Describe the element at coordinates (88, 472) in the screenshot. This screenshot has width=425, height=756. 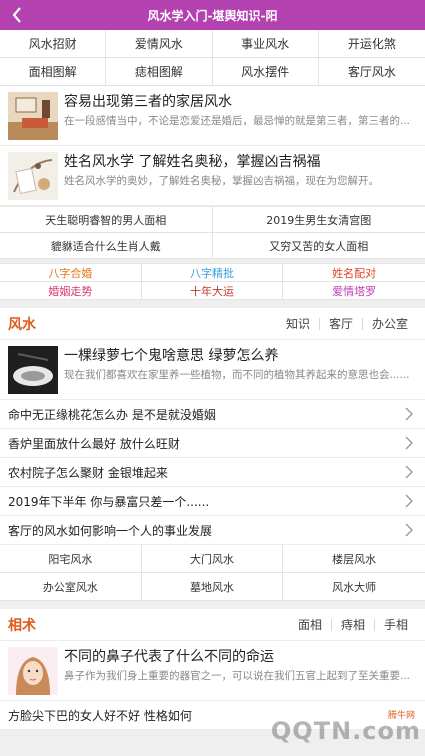
I see `list-item-text: 农村院子怎么聚财 金银堆起来` at that location.